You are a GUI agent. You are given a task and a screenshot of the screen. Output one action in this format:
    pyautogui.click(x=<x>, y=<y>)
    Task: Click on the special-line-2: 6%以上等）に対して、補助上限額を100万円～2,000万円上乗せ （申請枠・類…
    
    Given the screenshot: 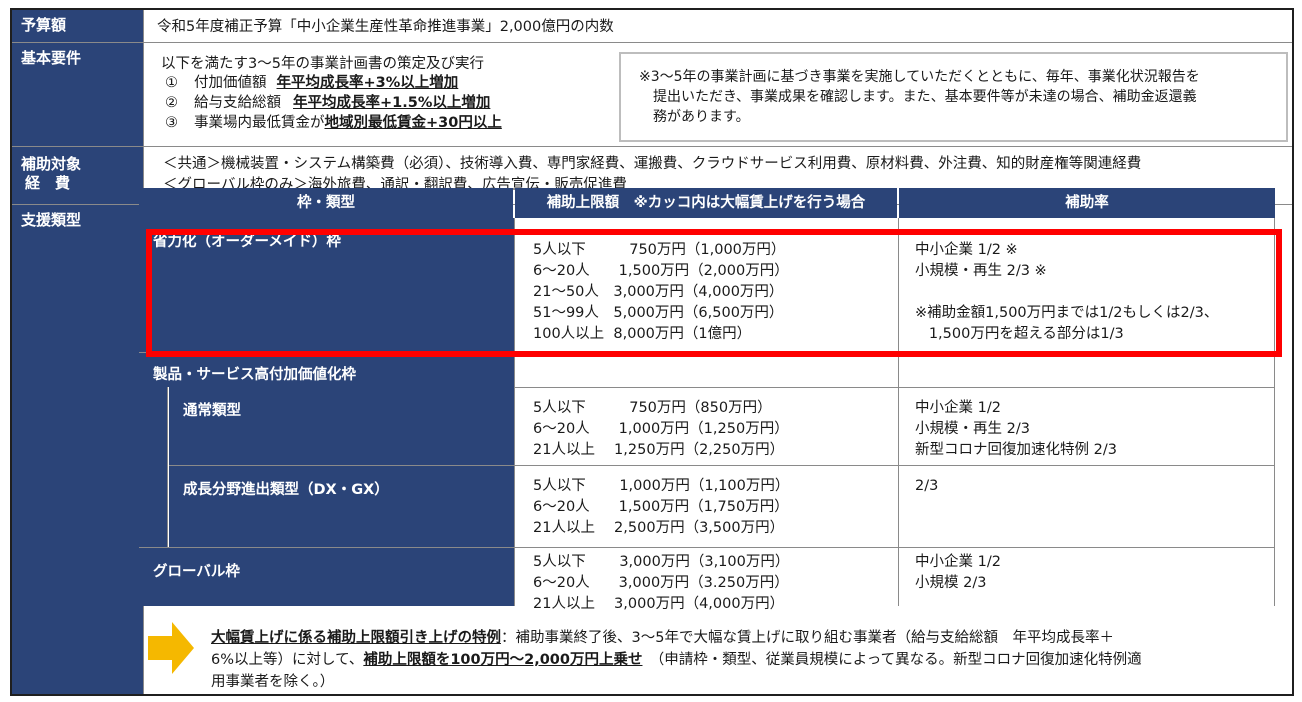 What is the action you would take?
    pyautogui.click(x=676, y=660)
    